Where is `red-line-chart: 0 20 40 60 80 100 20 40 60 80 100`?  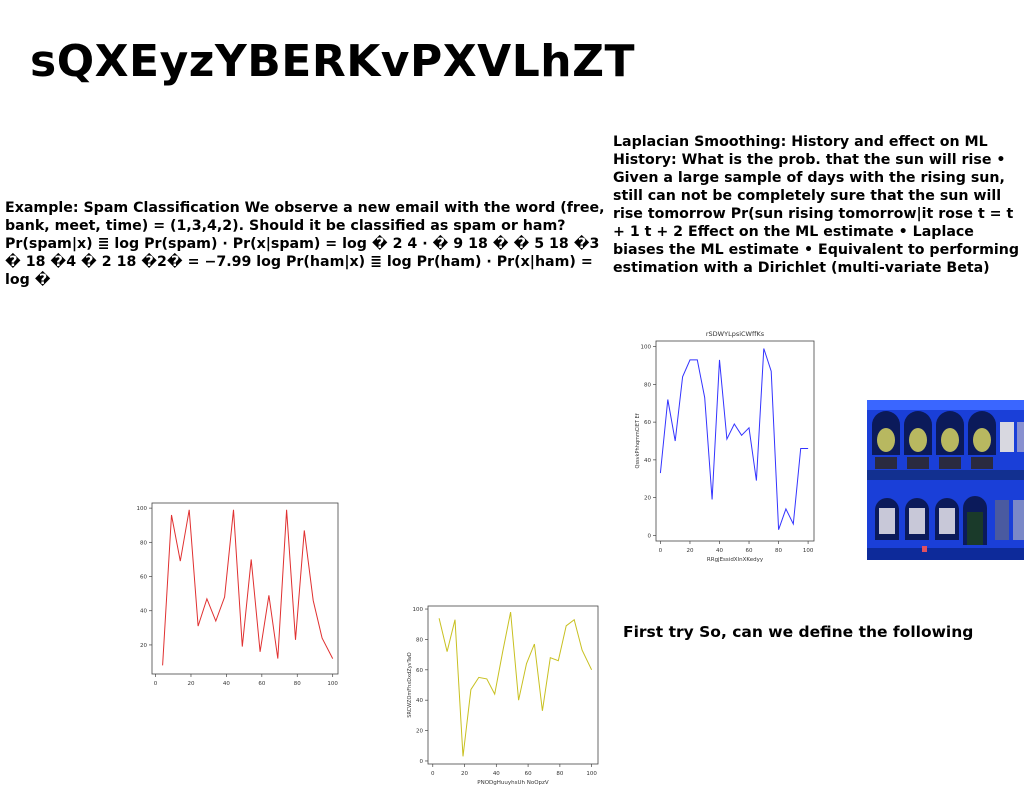 red-line-chart: 0 20 40 60 80 100 20 40 60 80 100 is located at coordinates (238, 594).